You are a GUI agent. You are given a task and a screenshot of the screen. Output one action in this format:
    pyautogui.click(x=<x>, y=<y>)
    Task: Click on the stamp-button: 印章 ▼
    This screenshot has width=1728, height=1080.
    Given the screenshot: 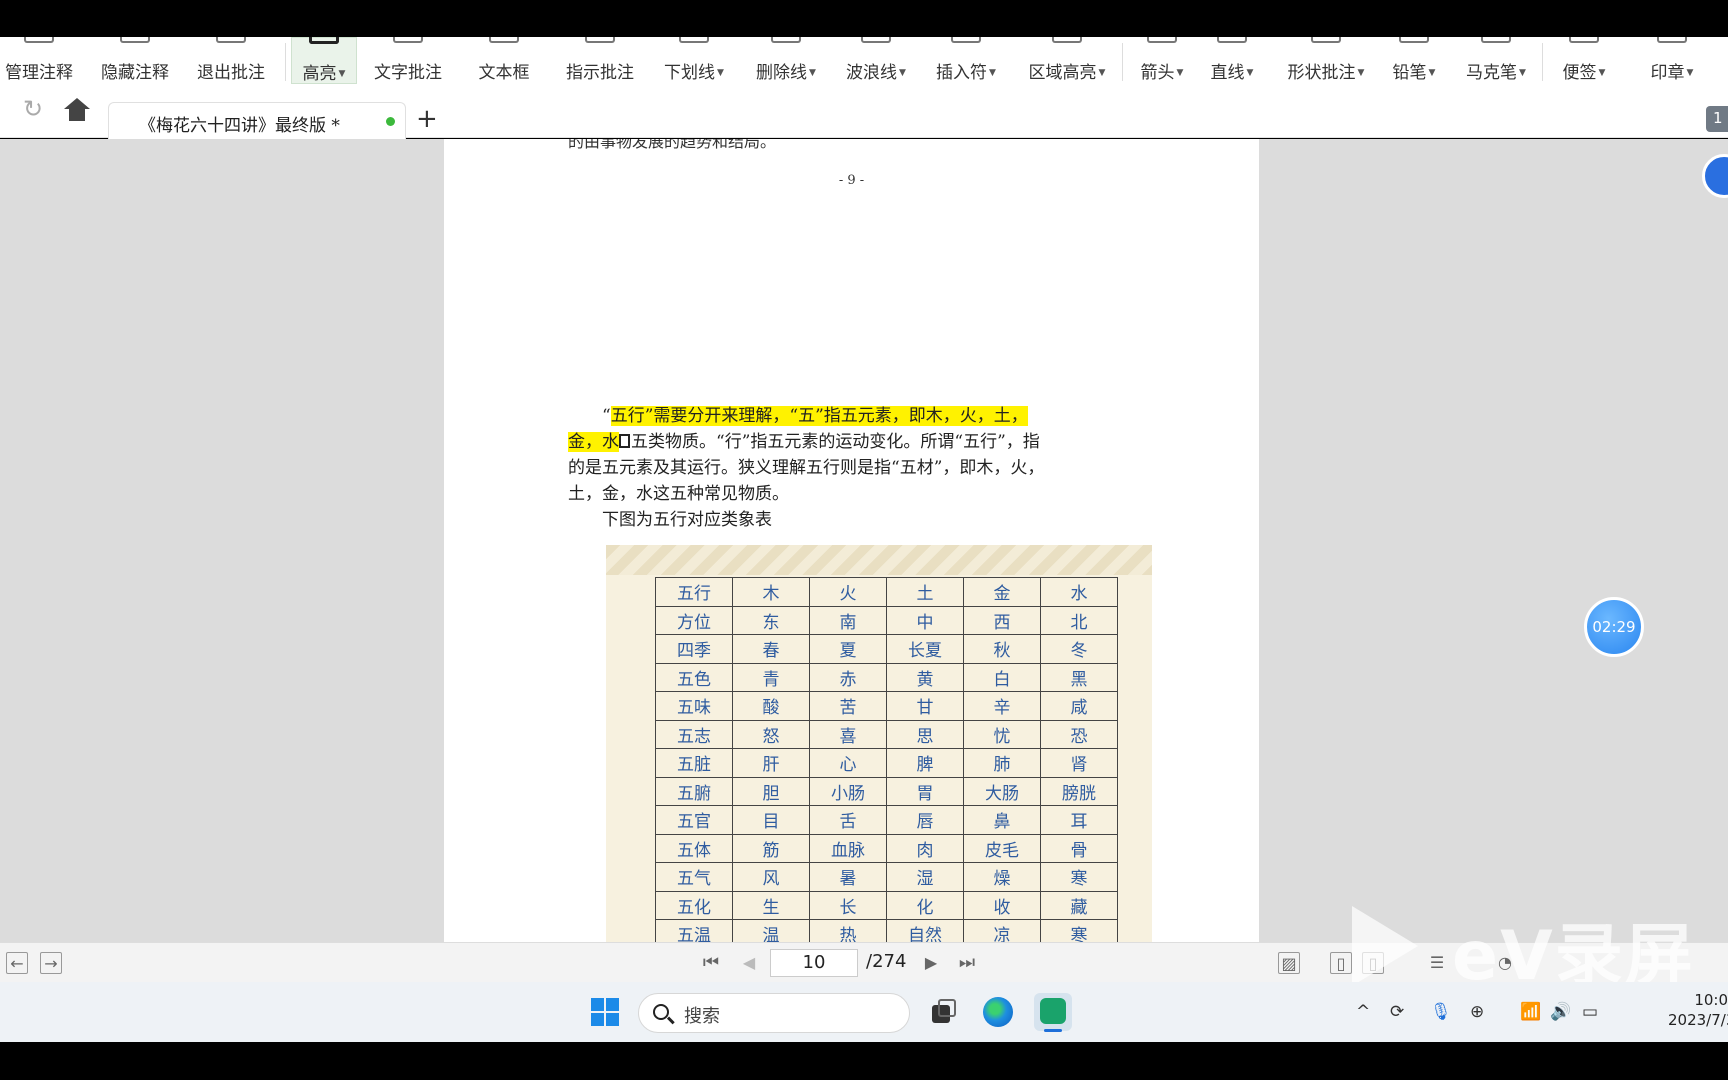 What is the action you would take?
    pyautogui.click(x=1672, y=60)
    